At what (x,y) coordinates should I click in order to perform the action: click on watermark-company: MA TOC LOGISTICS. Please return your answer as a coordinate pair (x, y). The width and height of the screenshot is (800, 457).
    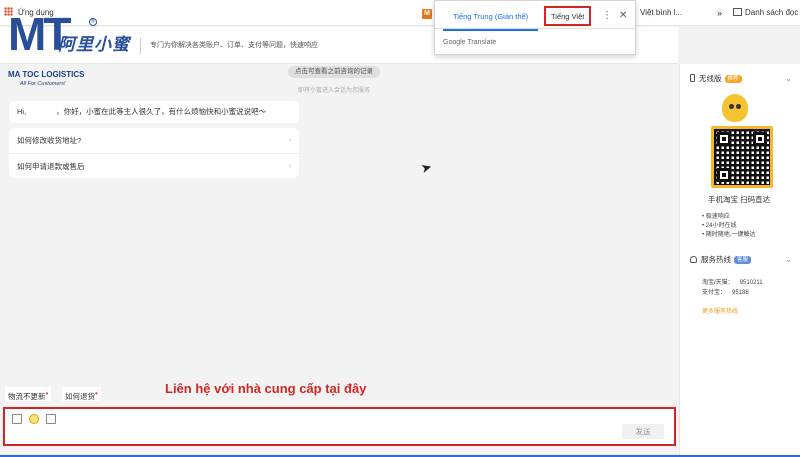
    Looking at the image, I should click on (46, 74).